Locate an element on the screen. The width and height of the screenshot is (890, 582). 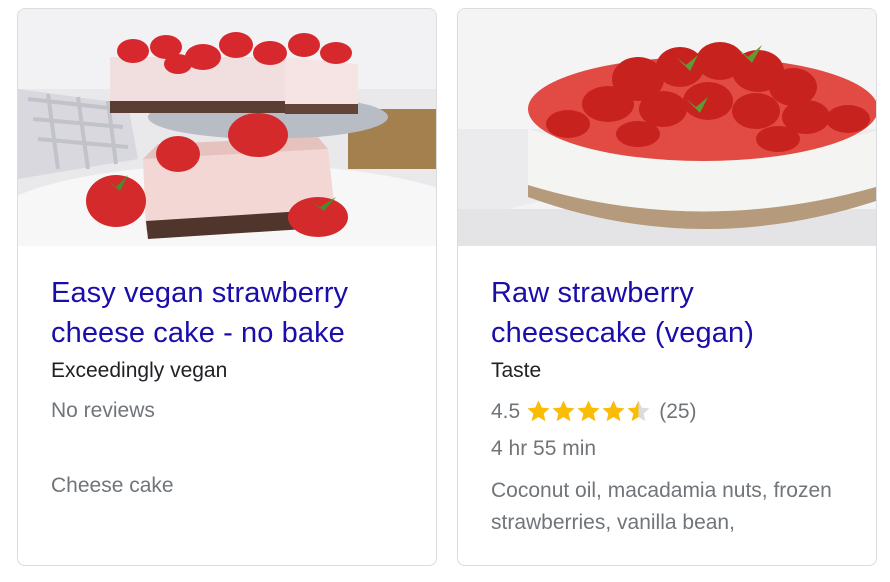
review-count: (25) is located at coordinates (678, 411).